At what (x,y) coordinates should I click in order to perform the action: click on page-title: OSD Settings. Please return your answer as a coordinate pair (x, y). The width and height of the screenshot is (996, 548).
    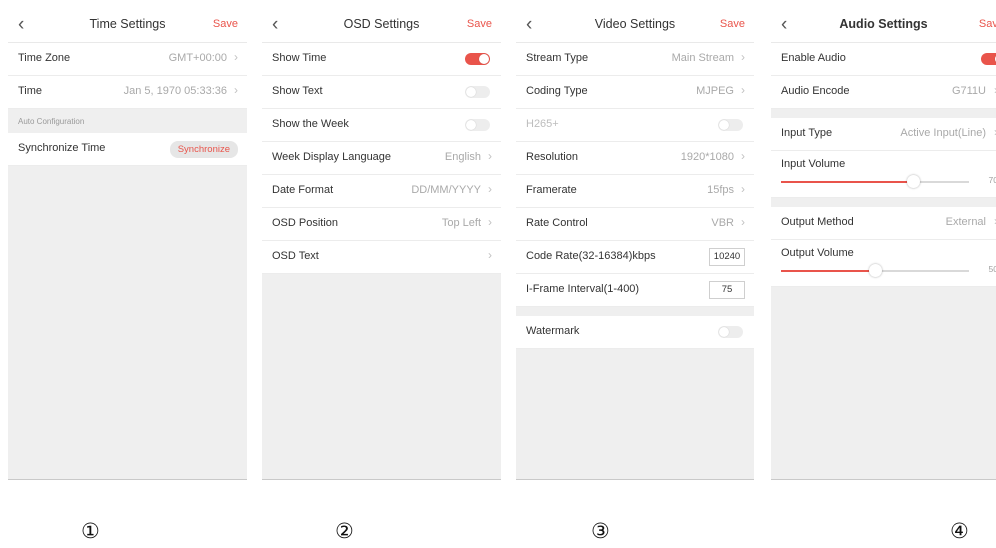
    Looking at the image, I should click on (381, 24).